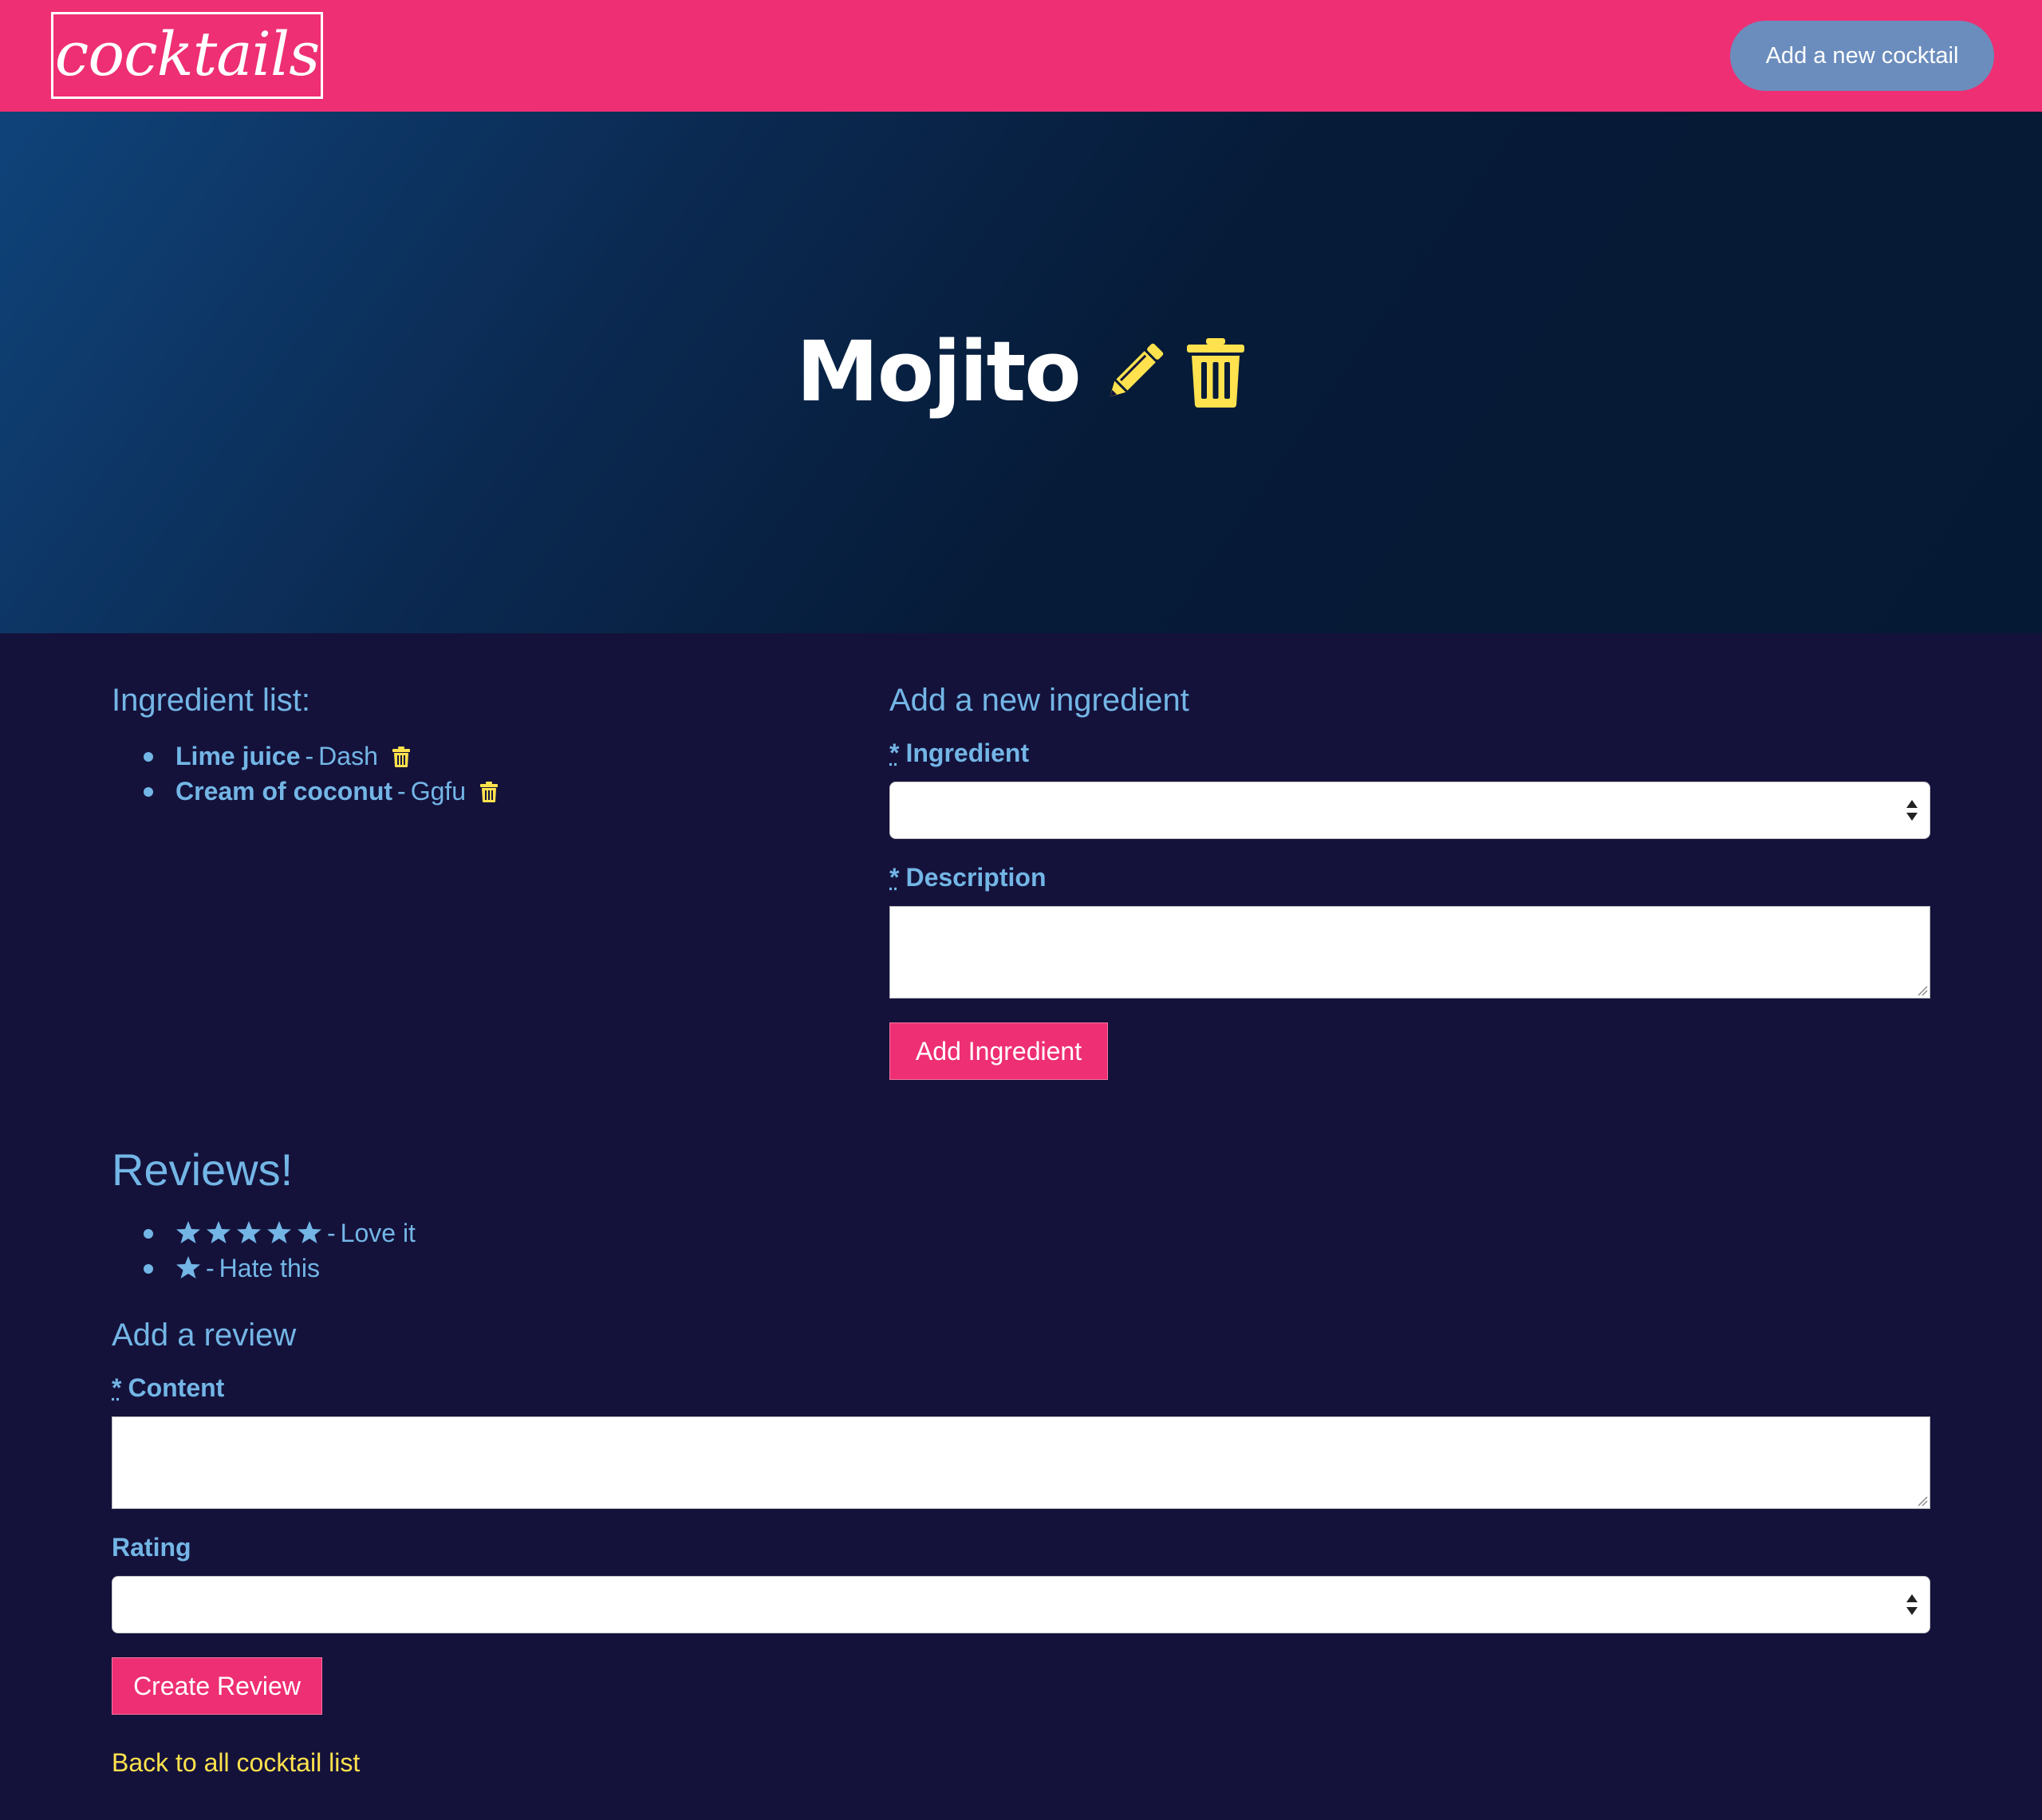  I want to click on review-list: - Love it - Hate this, so click(264, 1250).